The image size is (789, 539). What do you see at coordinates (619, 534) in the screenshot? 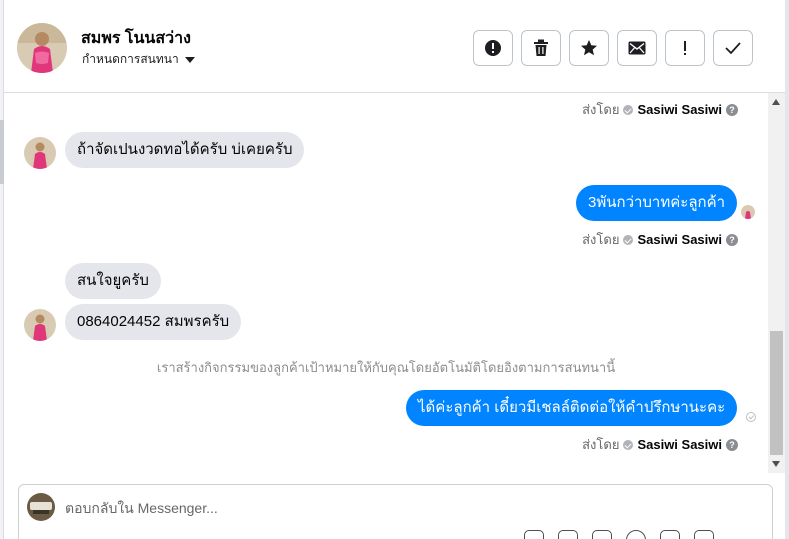
I see `composer-toolbar` at bounding box center [619, 534].